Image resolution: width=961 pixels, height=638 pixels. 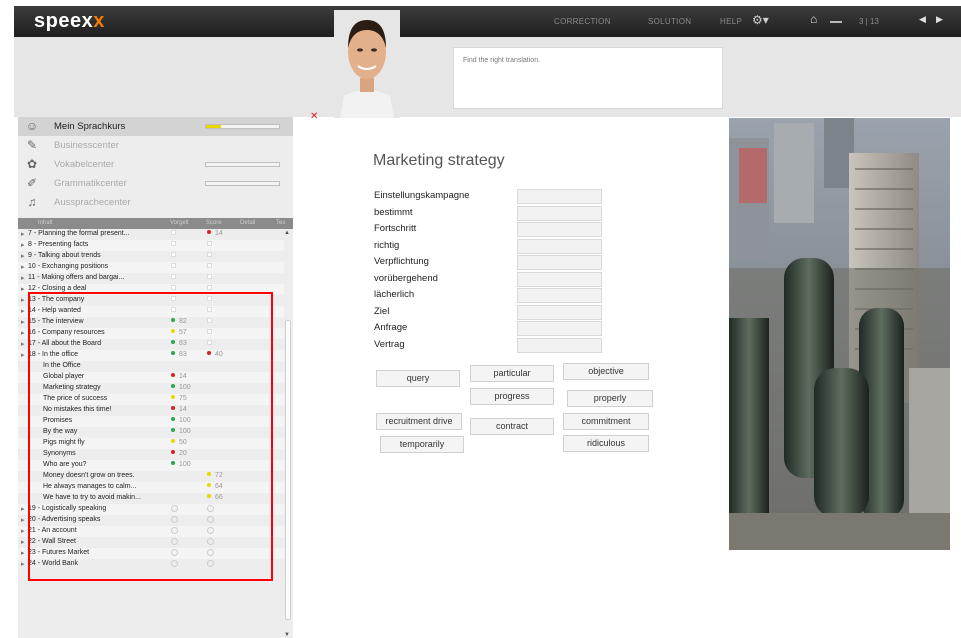 I want to click on menu-item-vokabelcenter: ✿ Vokabelcenter, so click(x=155, y=164).